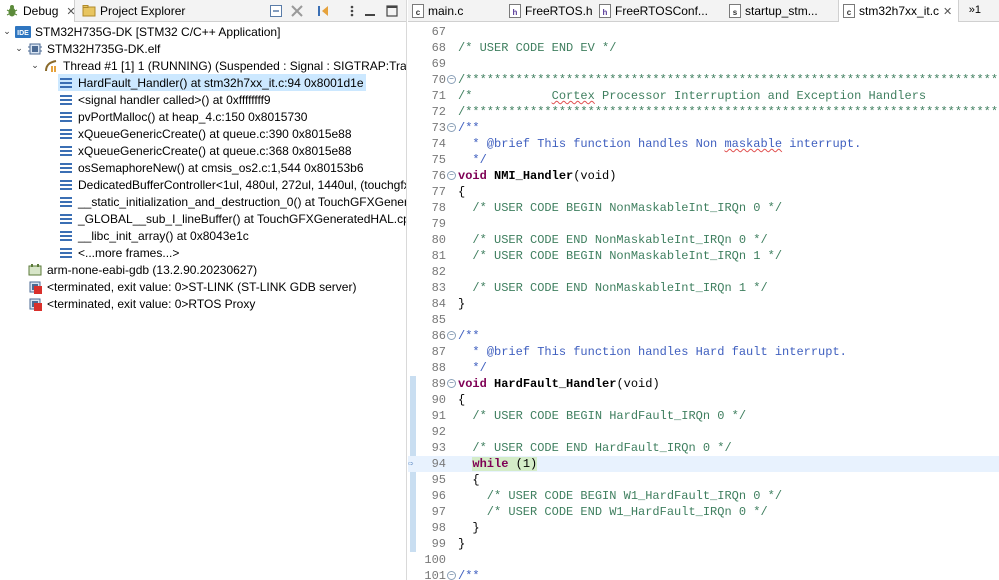  I want to click on code-line: 95 {, so click(703, 480).